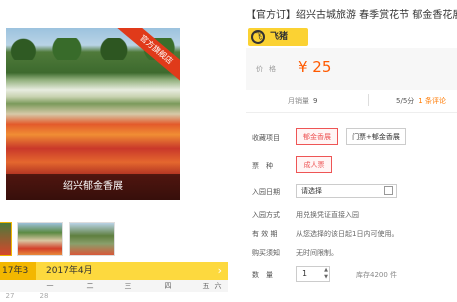  What do you see at coordinates (377, 275) in the screenshot?
I see `stock-count: 库存4200 件` at bounding box center [377, 275].